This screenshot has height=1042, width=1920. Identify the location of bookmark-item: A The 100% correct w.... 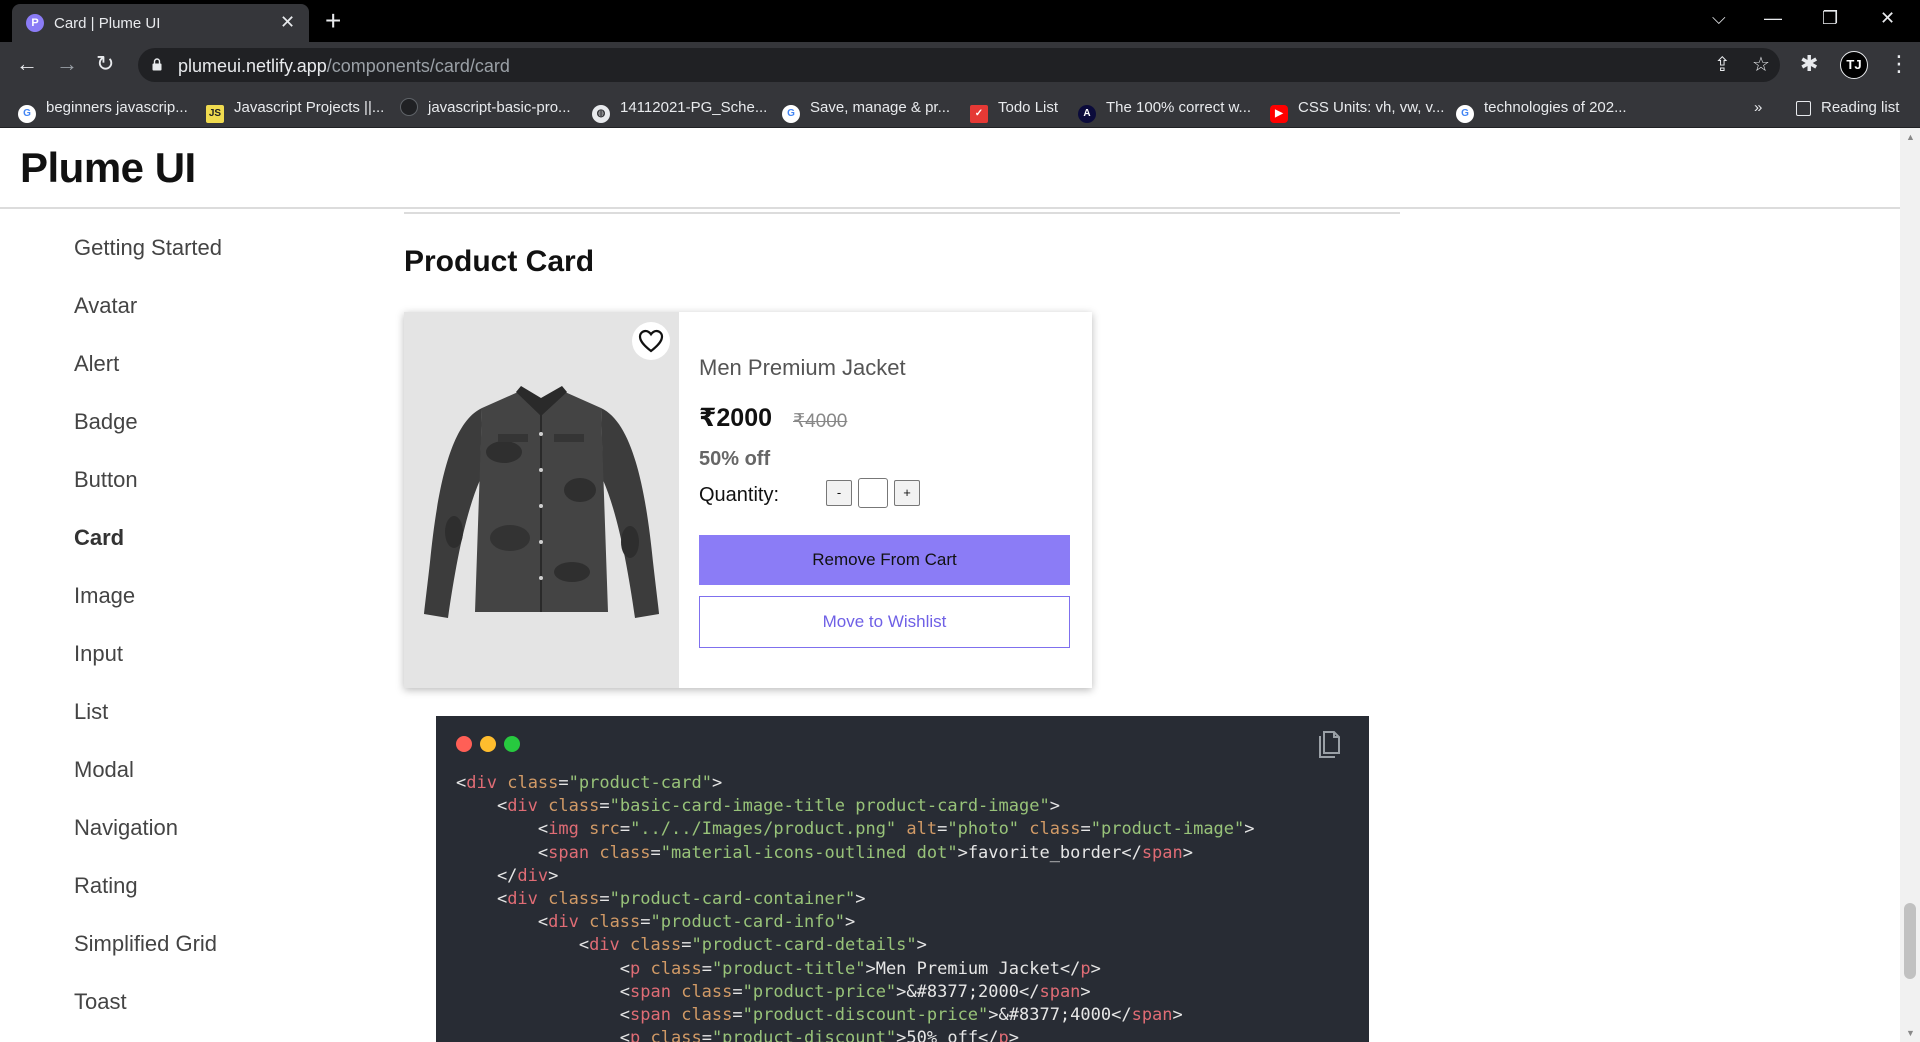
(1165, 109).